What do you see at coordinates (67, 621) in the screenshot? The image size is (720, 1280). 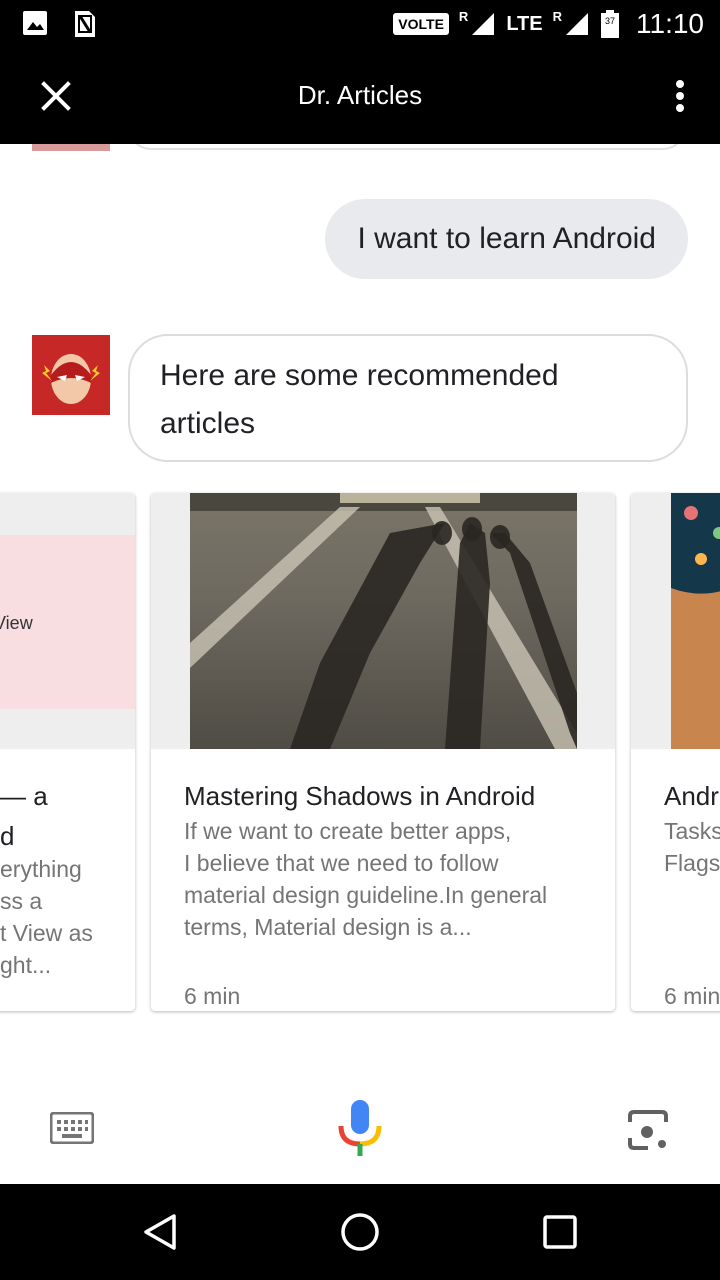 I see `article-image: View` at bounding box center [67, 621].